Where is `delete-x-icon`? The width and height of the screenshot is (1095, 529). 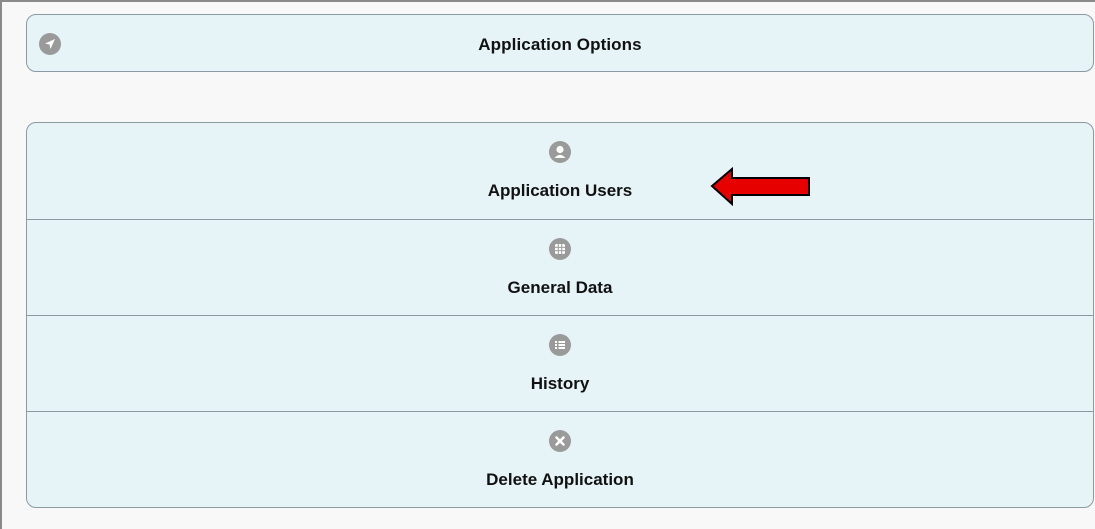 delete-x-icon is located at coordinates (560, 441).